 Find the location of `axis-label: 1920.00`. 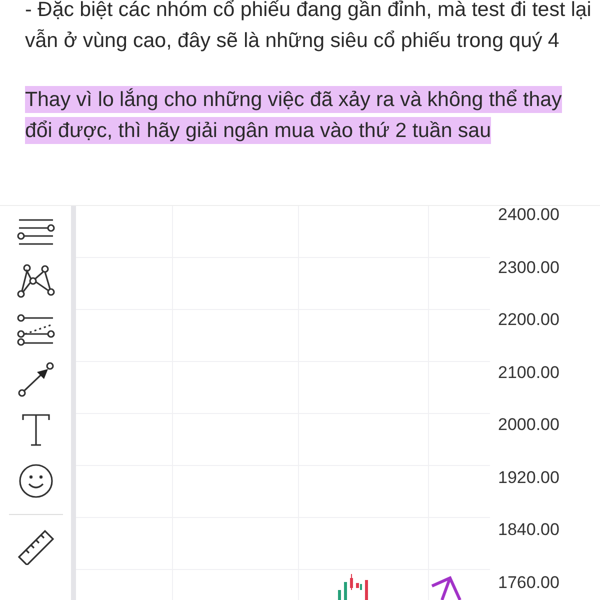

axis-label: 1920.00 is located at coordinates (529, 477).